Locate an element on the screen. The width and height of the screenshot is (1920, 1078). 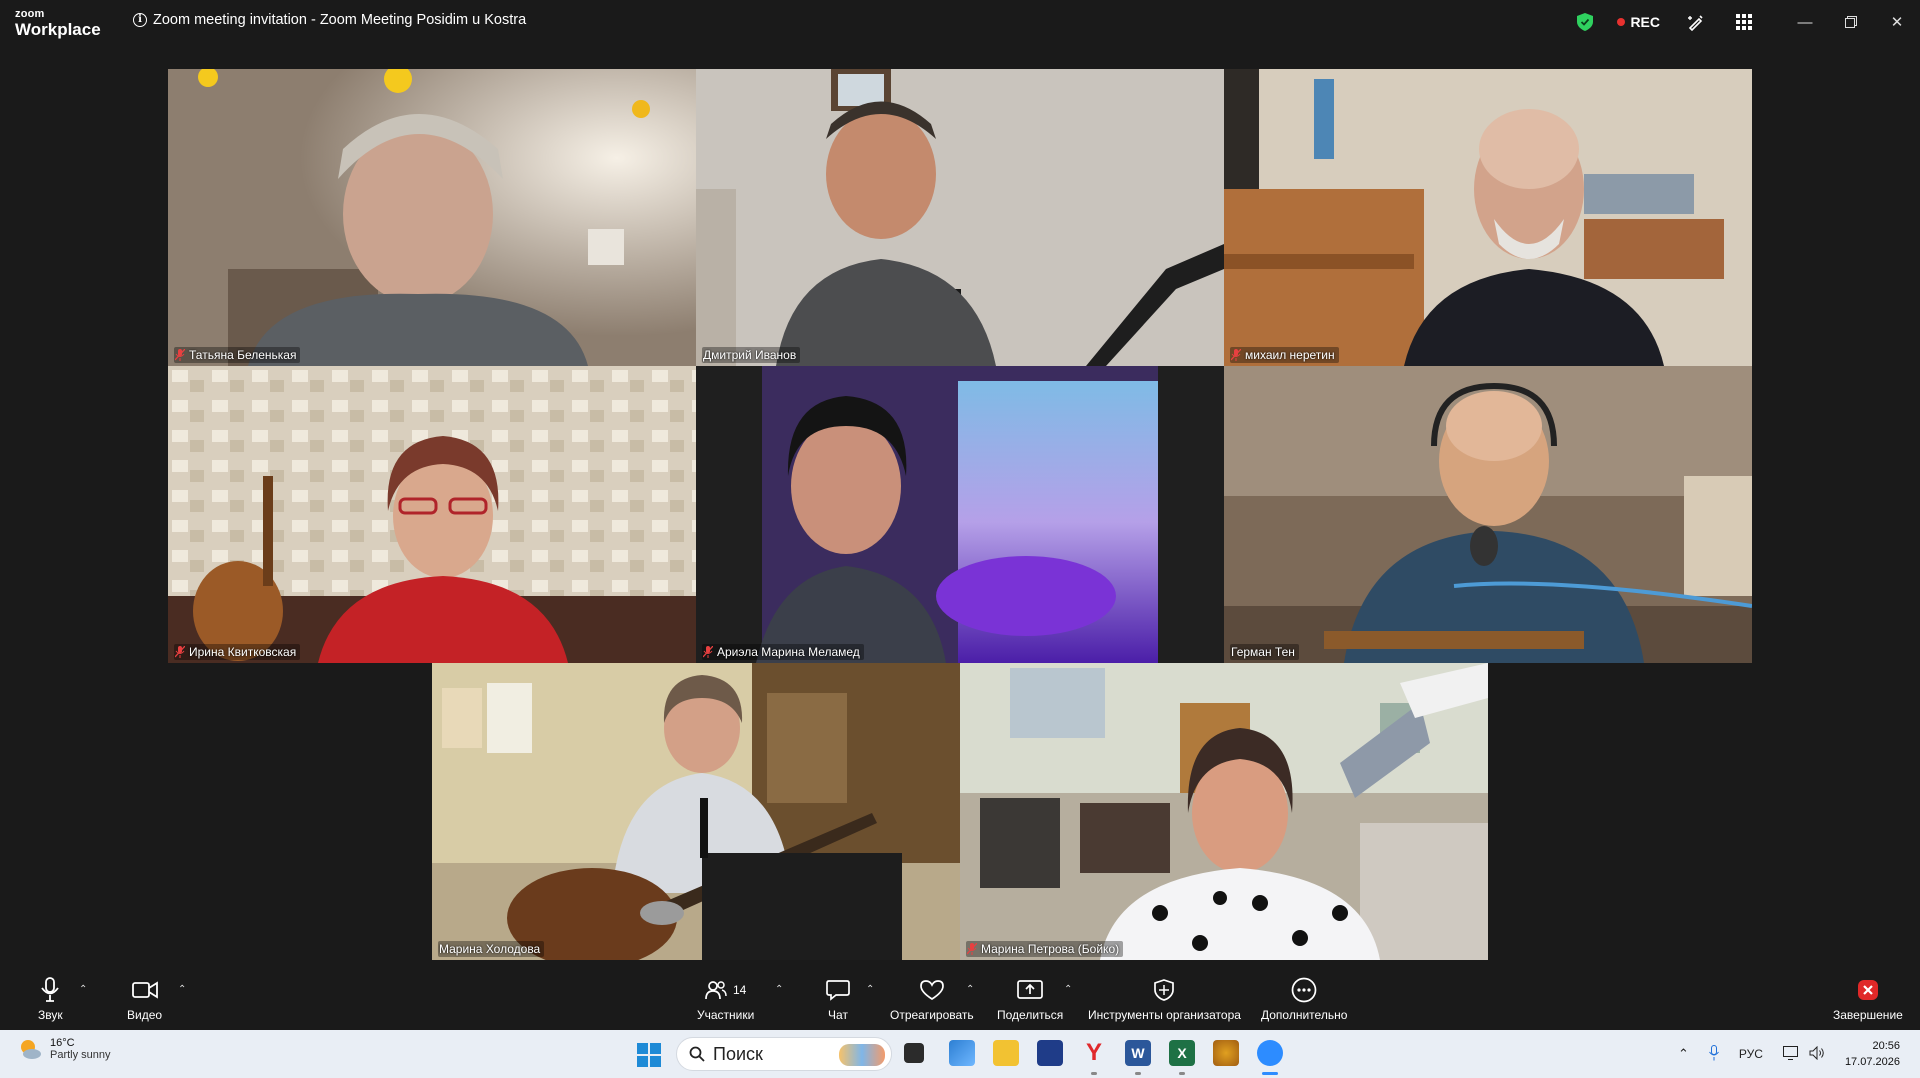
chat-icon is located at coordinates (838, 990).